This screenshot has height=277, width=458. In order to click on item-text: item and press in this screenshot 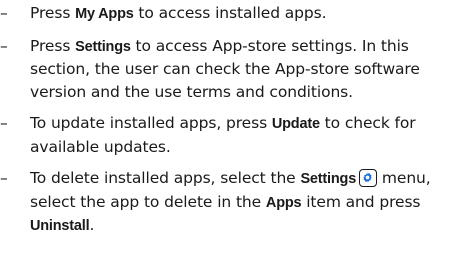, I will do `click(361, 201)`.